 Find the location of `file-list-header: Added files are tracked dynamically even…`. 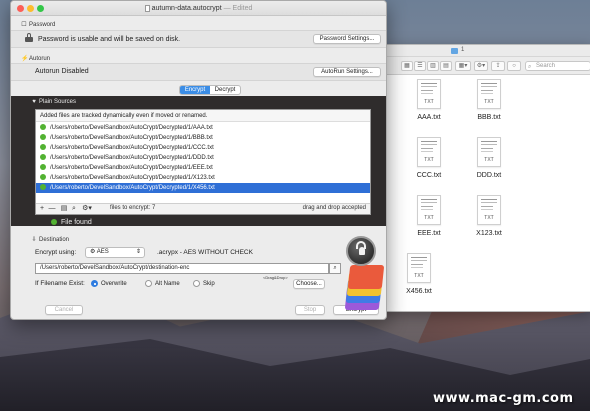

file-list-header: Added files are tracked dynamically even… is located at coordinates (203, 116).